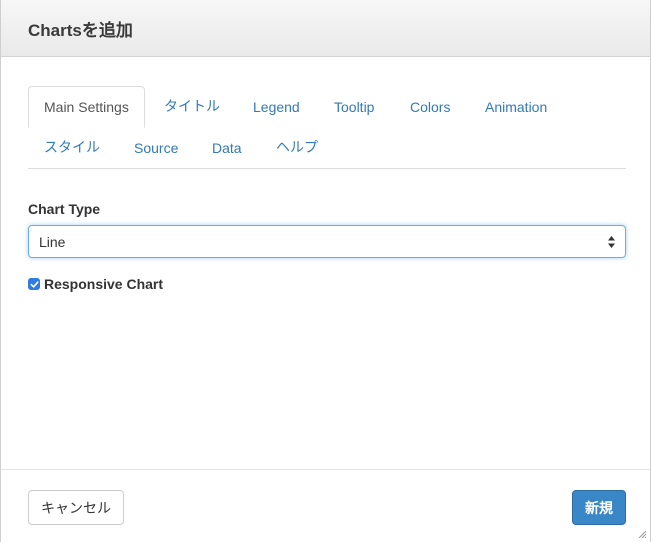 Image resolution: width=651 pixels, height=542 pixels. Describe the element at coordinates (192, 106) in the screenshot. I see `tab-title: タイトル` at that location.